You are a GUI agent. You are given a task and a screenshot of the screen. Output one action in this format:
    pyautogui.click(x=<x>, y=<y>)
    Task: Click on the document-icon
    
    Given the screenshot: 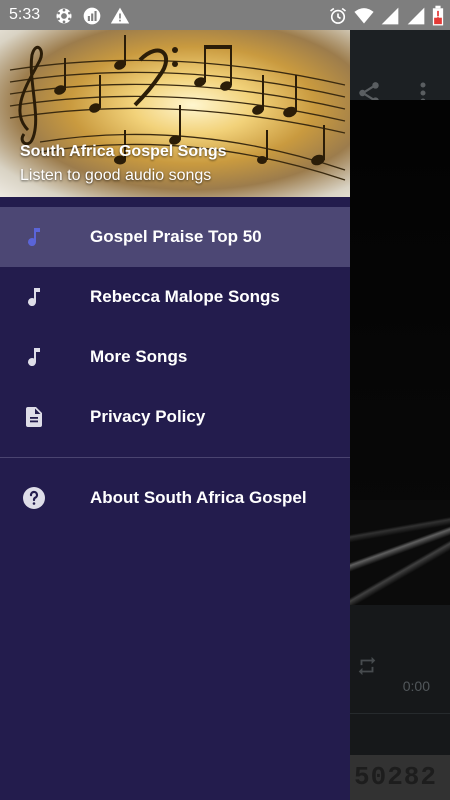 What is the action you would take?
    pyautogui.click(x=34, y=417)
    